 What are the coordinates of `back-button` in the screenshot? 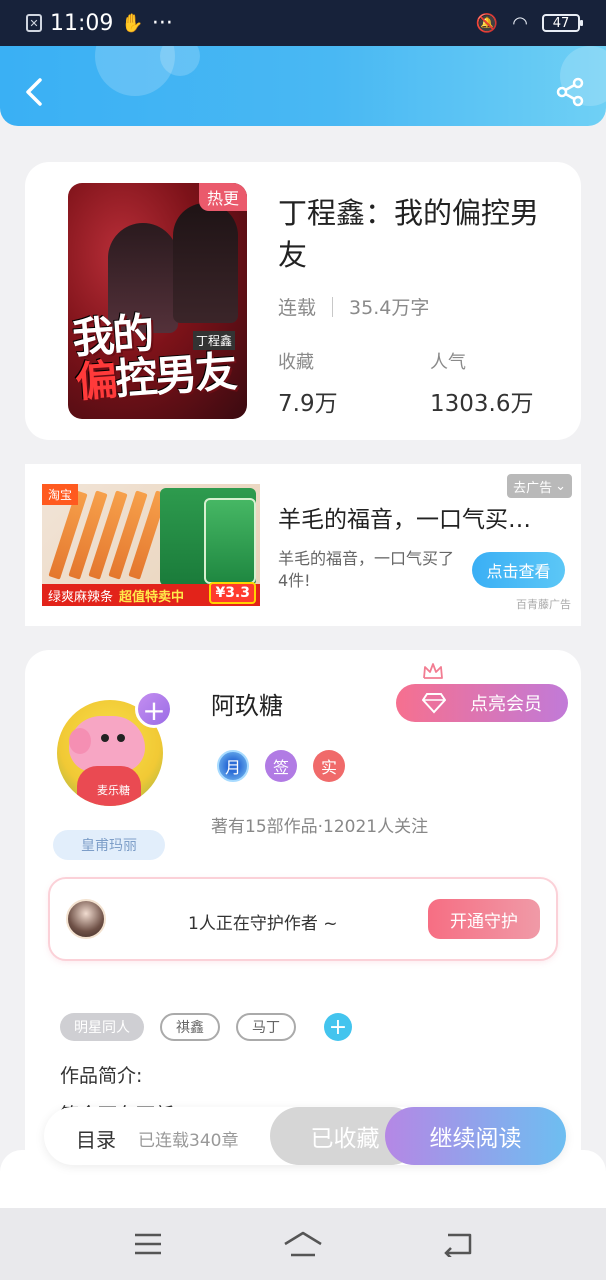 It's located at (34, 92).